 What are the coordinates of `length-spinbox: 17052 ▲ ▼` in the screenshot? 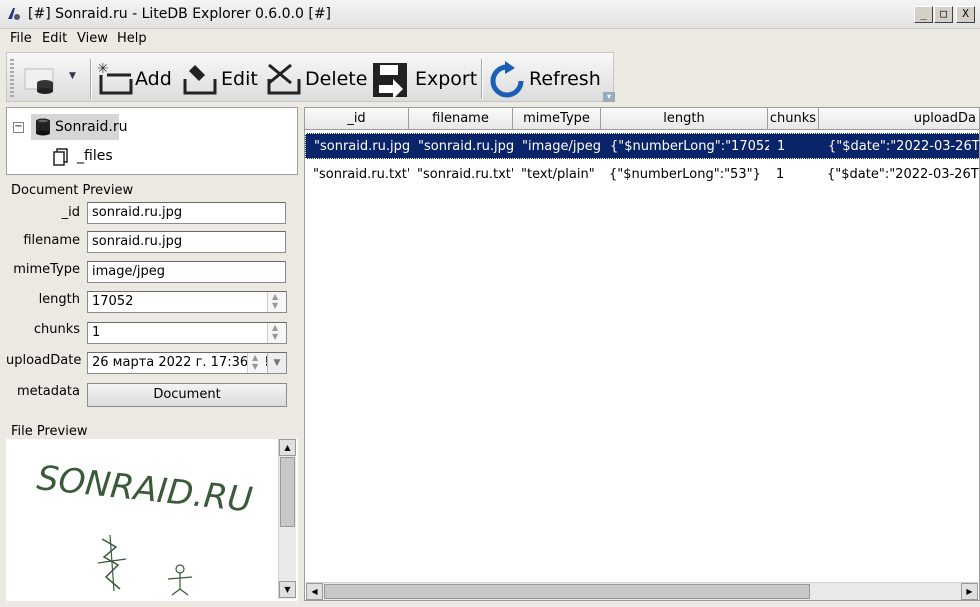 It's located at (187, 302).